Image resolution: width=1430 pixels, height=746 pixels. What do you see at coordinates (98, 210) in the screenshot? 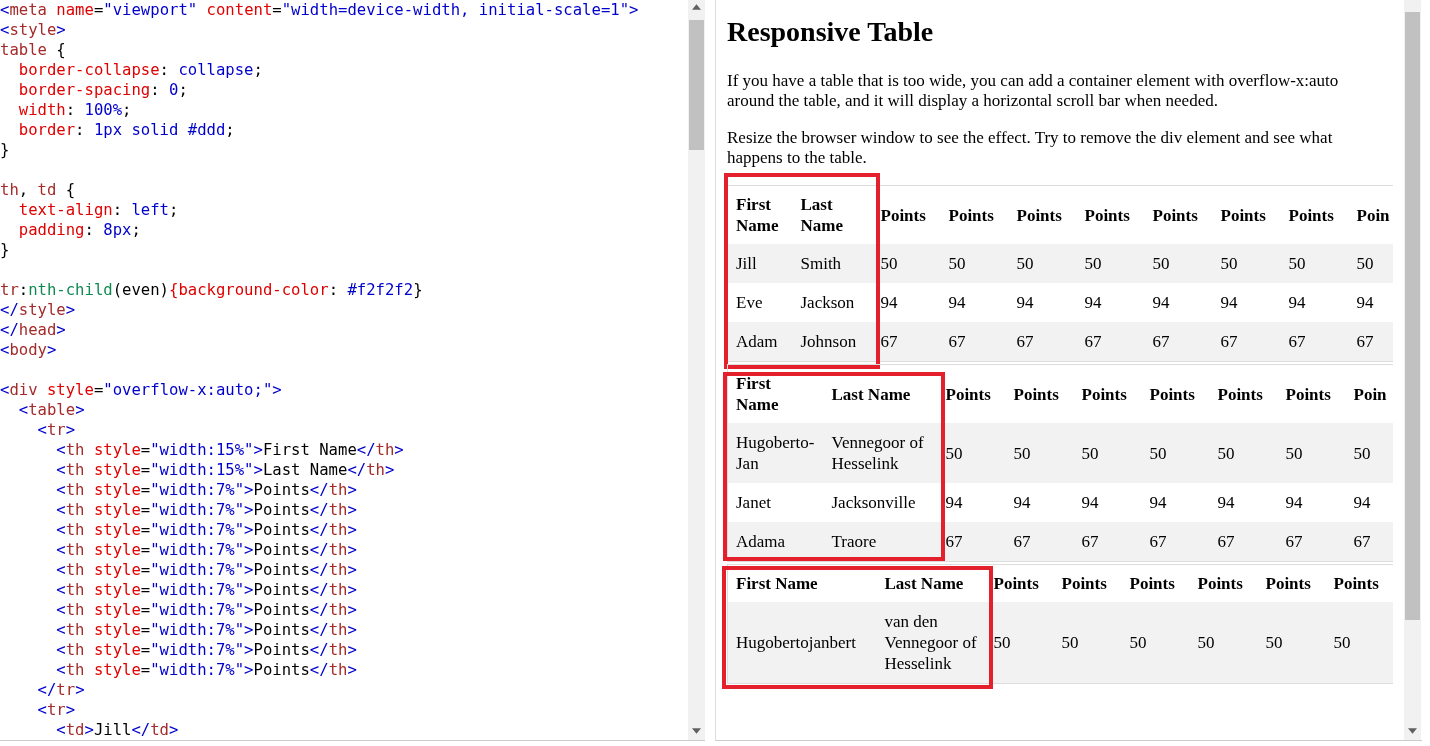
I see `code-line: text-align: left;` at bounding box center [98, 210].